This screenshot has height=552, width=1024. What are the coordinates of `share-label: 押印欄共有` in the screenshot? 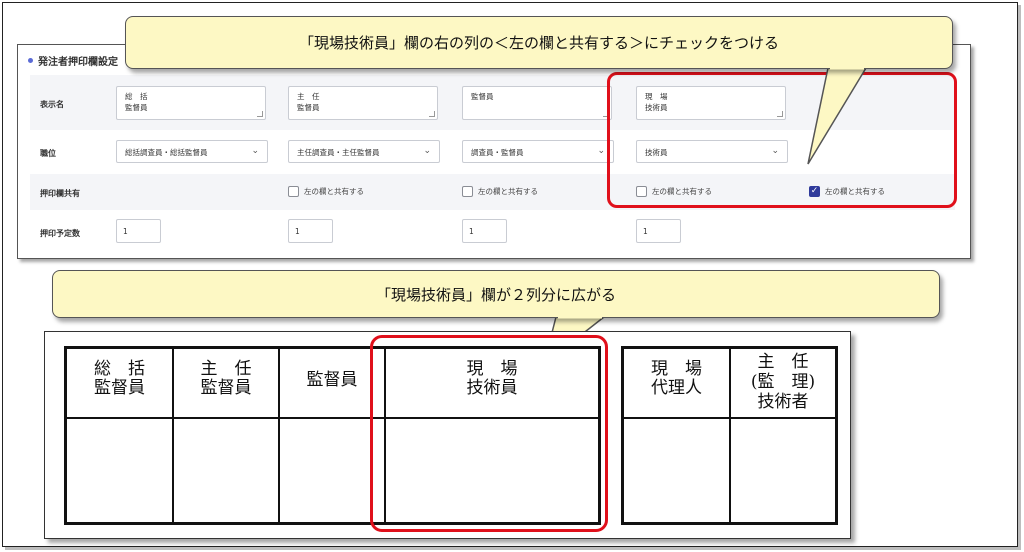 It's located at (60, 193).